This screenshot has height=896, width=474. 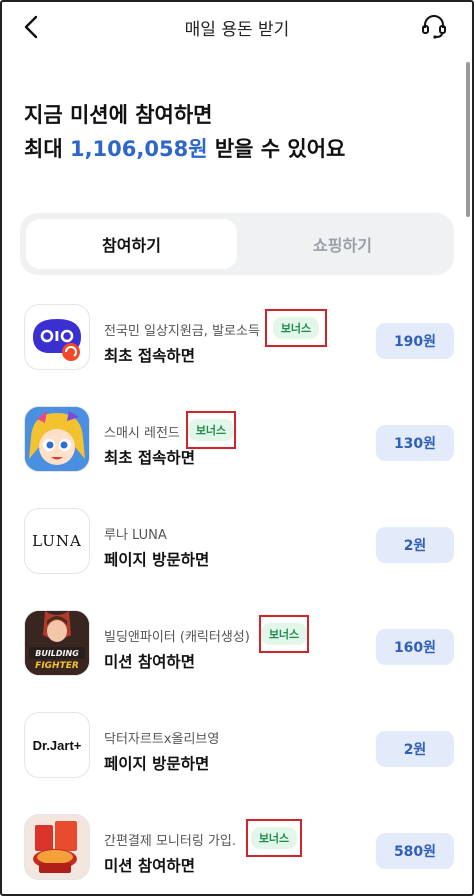 I want to click on tab-participate: 참여하기, so click(x=131, y=244).